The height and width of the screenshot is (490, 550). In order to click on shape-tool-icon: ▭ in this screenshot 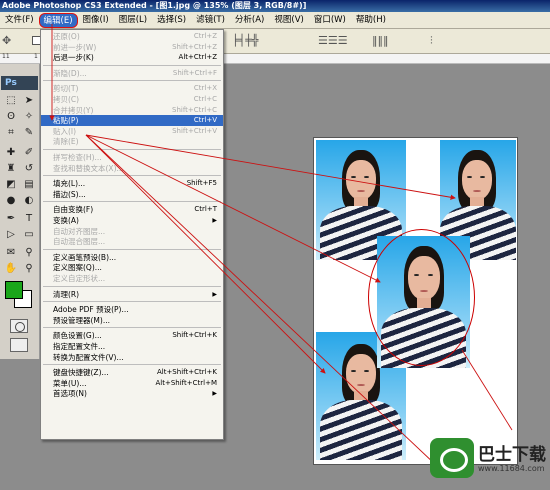, I will do `click(29, 235)`.